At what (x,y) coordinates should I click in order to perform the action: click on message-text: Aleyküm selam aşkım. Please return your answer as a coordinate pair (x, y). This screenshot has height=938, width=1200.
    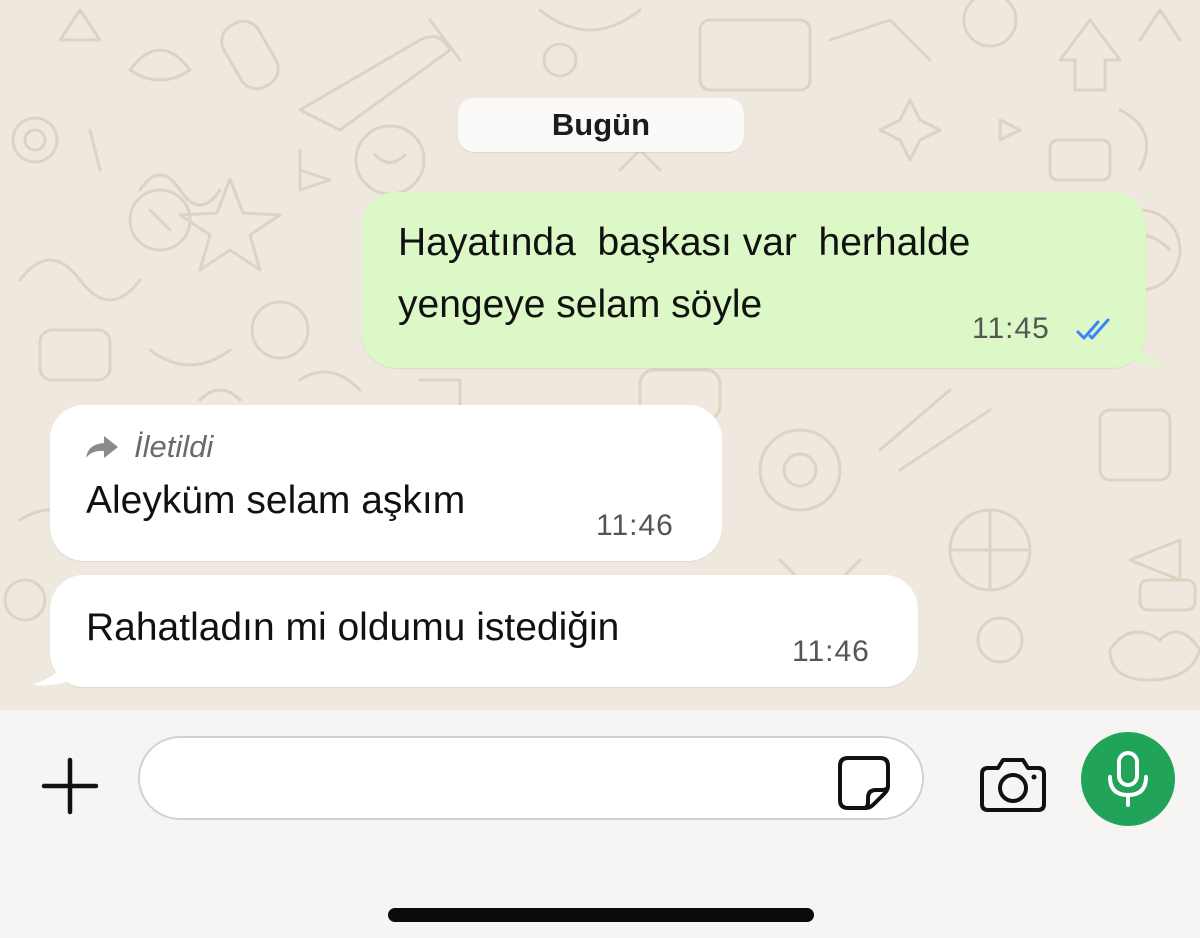
    Looking at the image, I should click on (276, 500).